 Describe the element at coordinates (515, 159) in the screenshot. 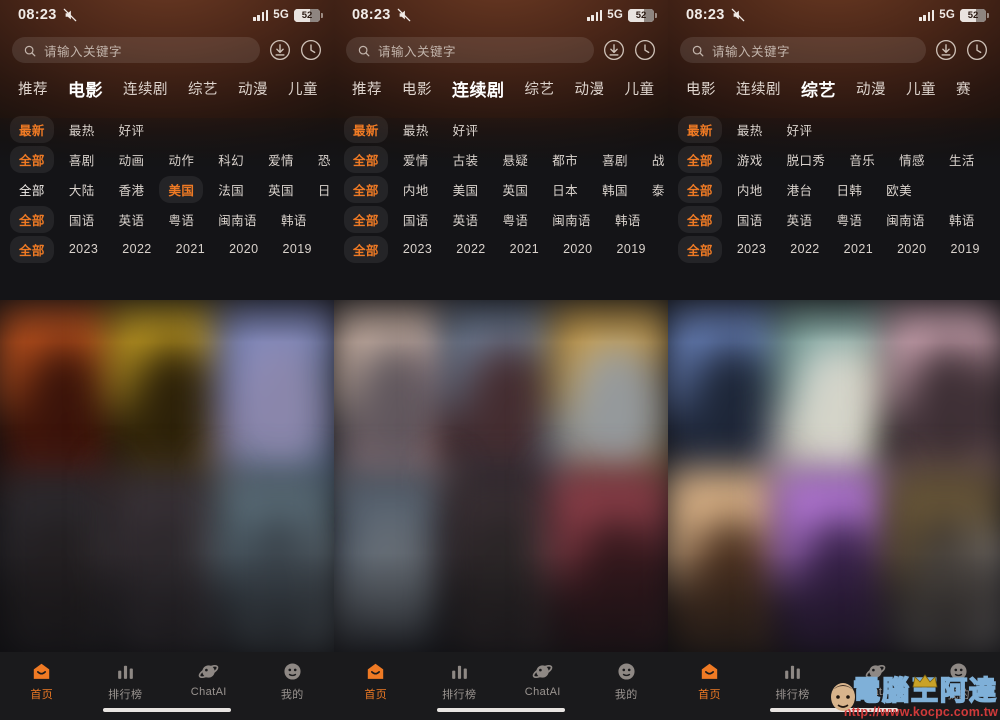

I see `filter-chip: 悬疑` at that location.